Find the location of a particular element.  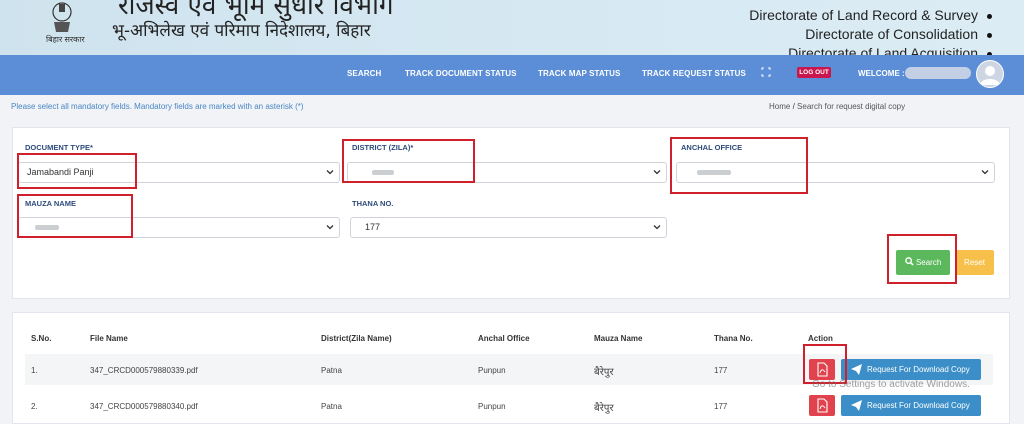

header-action: Action is located at coordinates (820, 338).